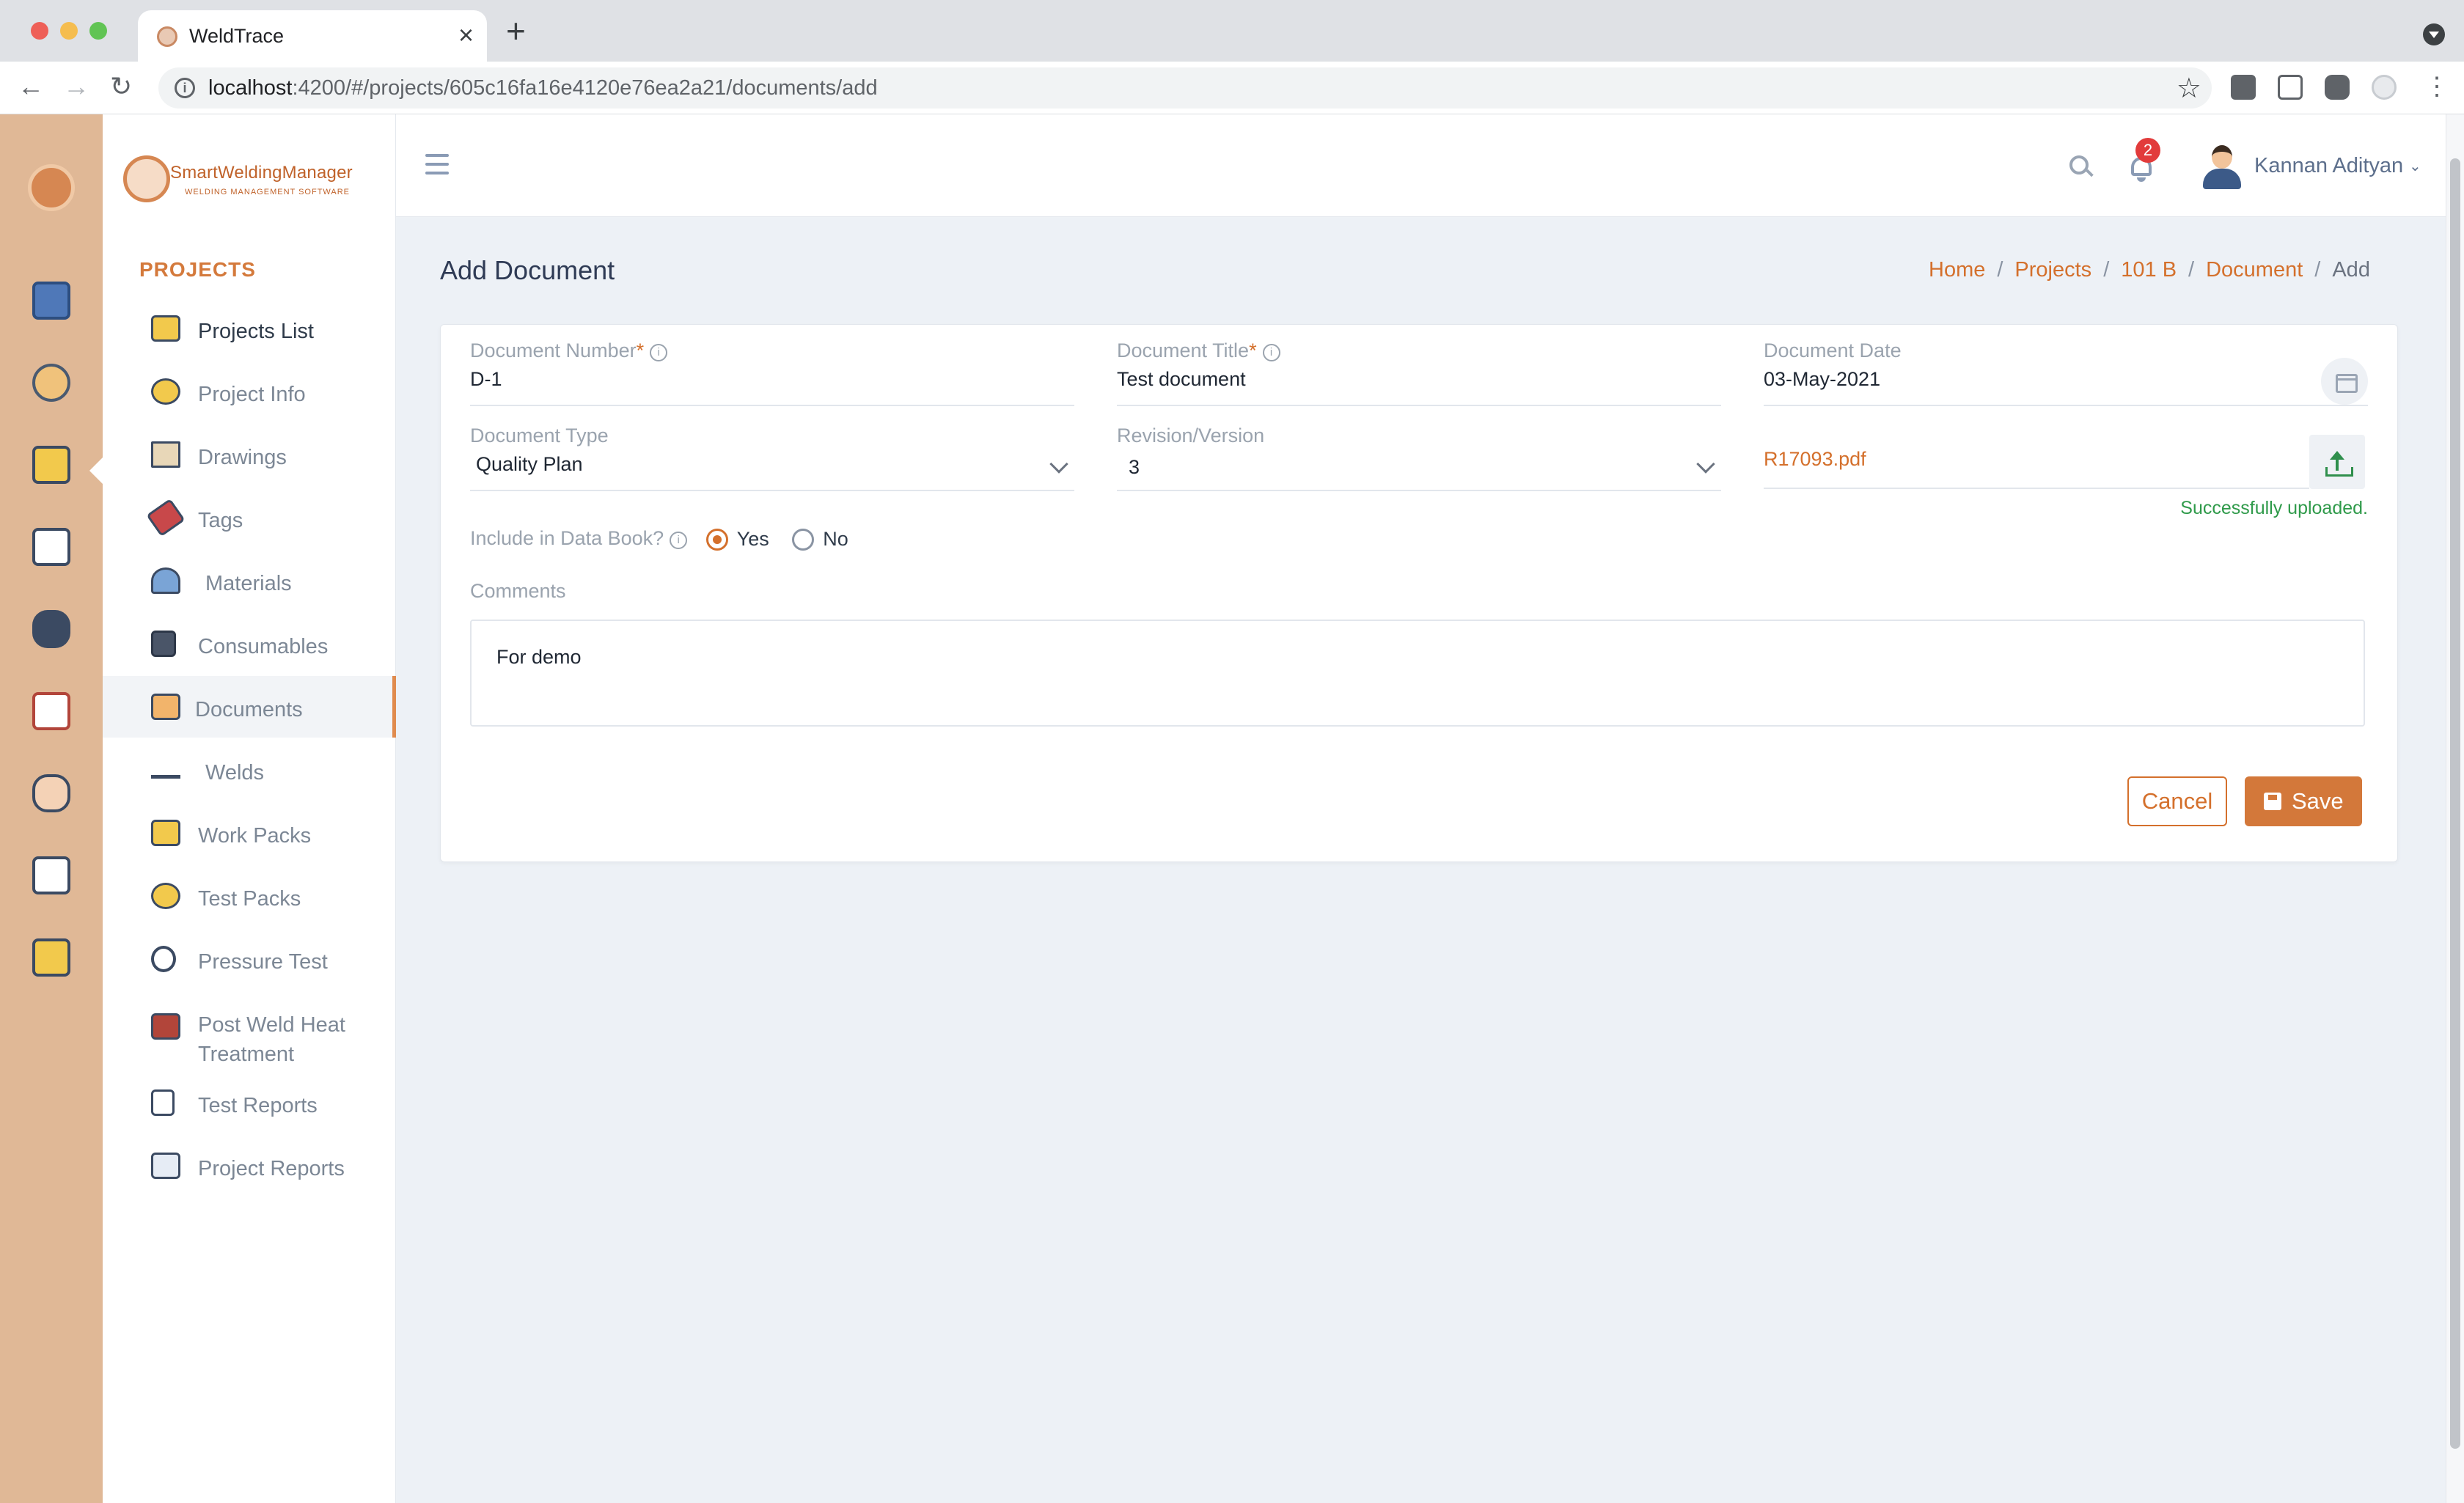 This screenshot has width=2464, height=1503. What do you see at coordinates (772, 472) in the screenshot?
I see `document-type-select: Quality Plan` at bounding box center [772, 472].